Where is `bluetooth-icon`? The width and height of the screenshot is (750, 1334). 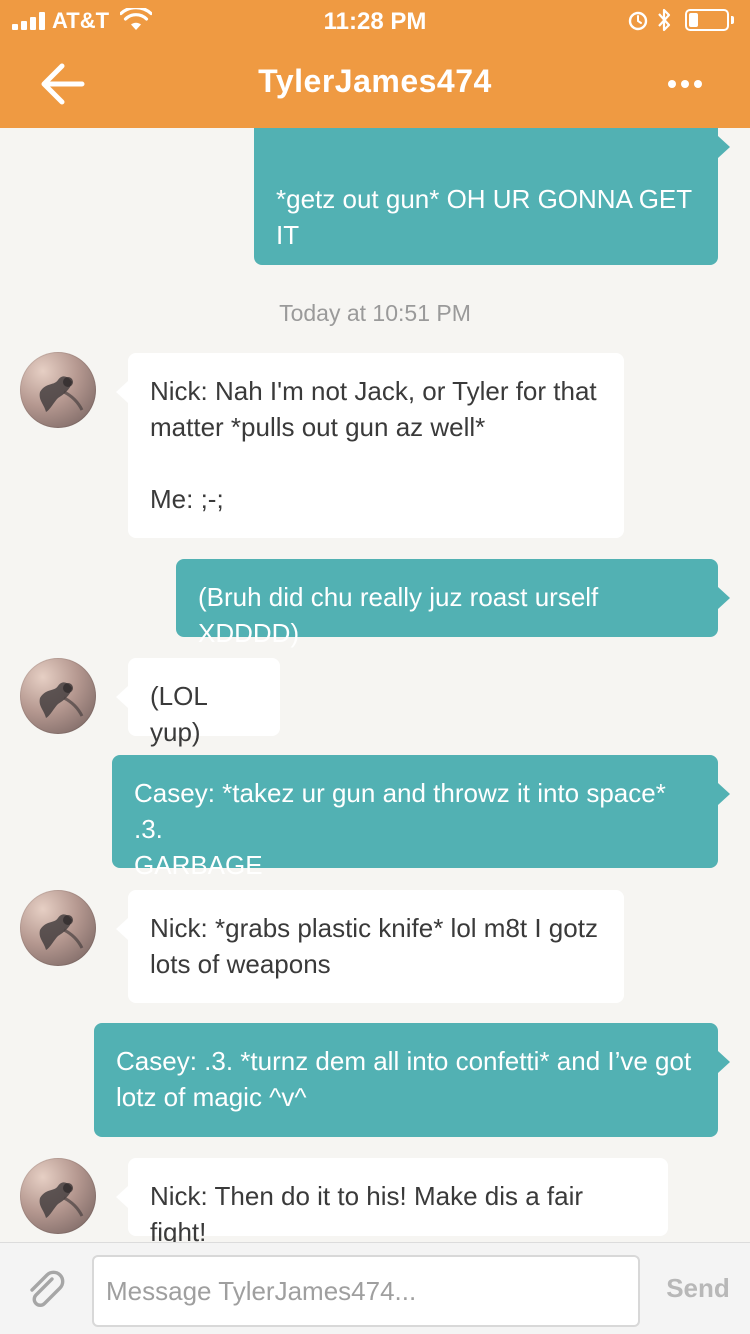
bluetooth-icon is located at coordinates (664, 20).